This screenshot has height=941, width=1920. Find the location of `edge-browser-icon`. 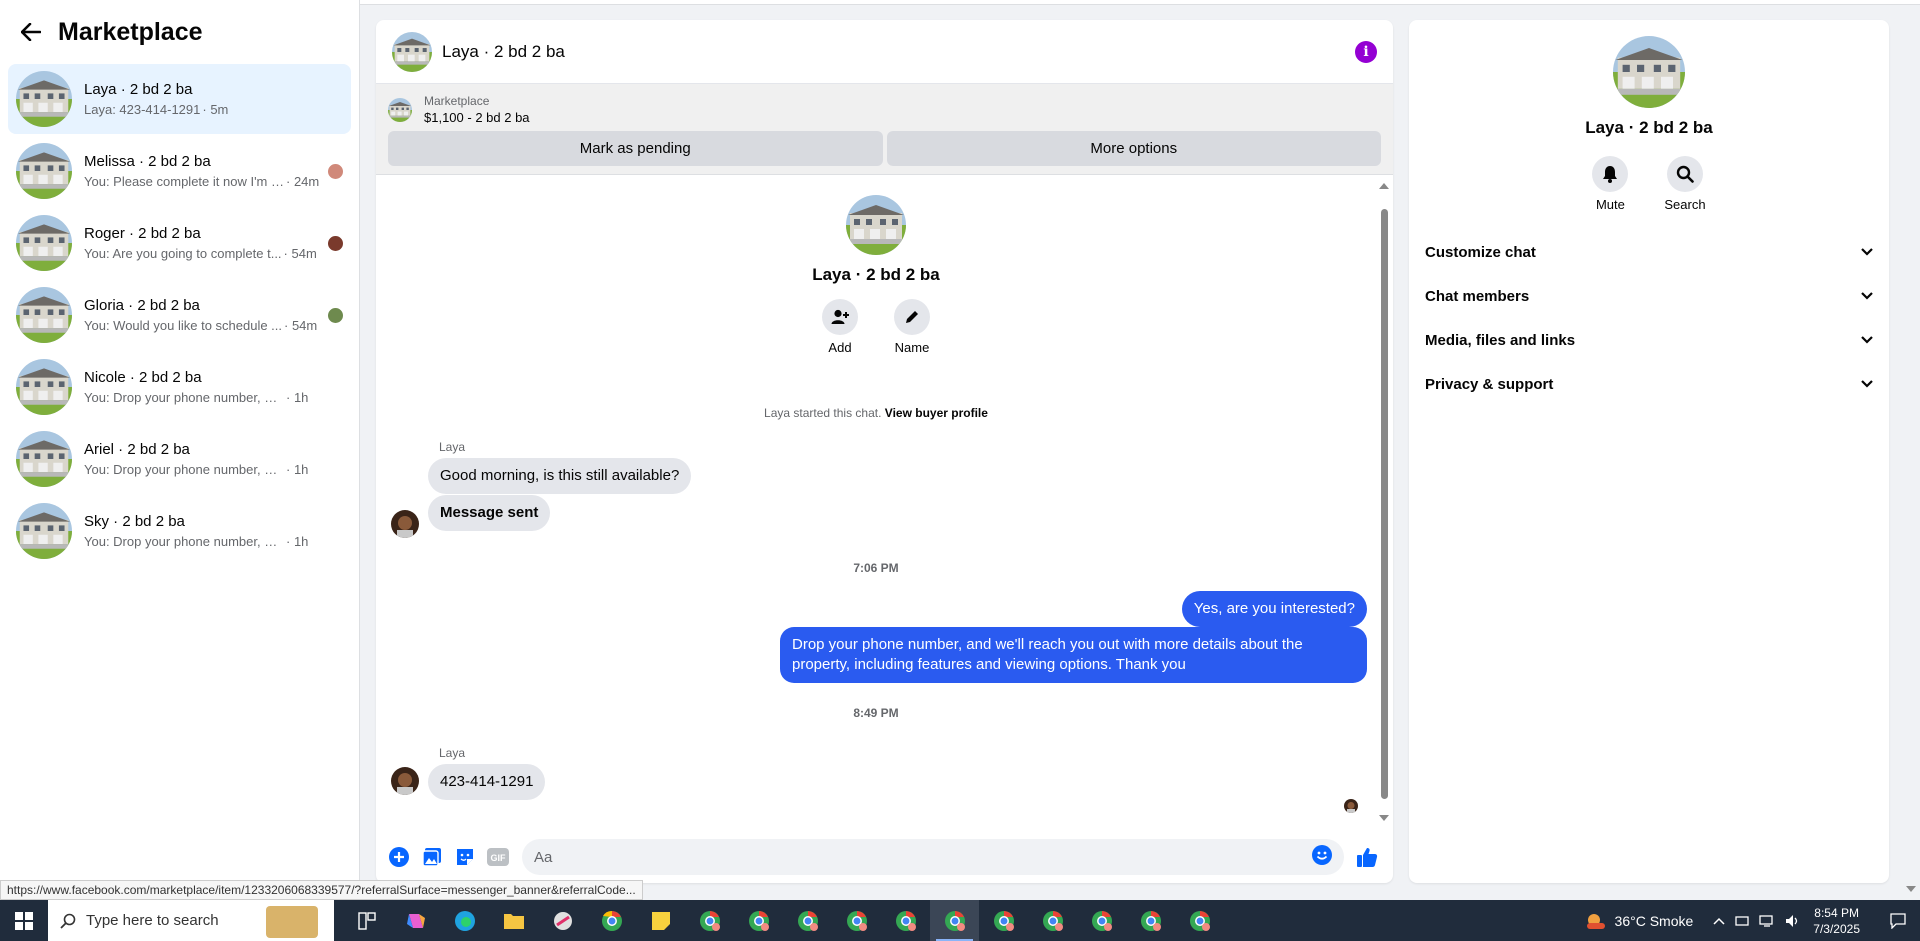

edge-browser-icon is located at coordinates (464, 920).